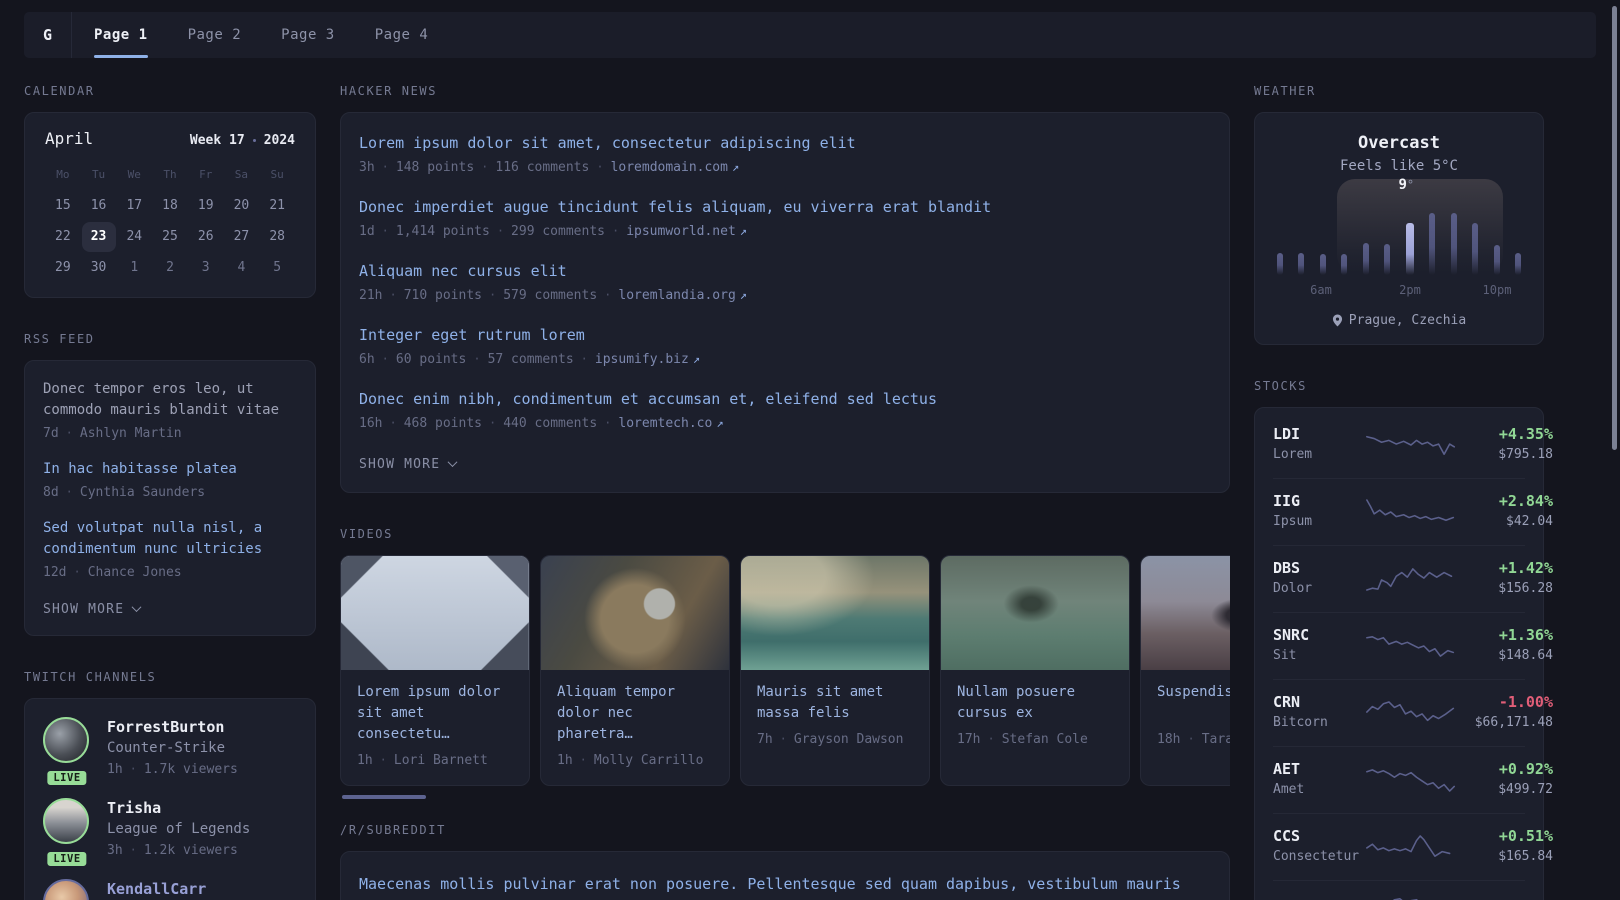  I want to click on tab-page-3: Page 3, so click(308, 35).